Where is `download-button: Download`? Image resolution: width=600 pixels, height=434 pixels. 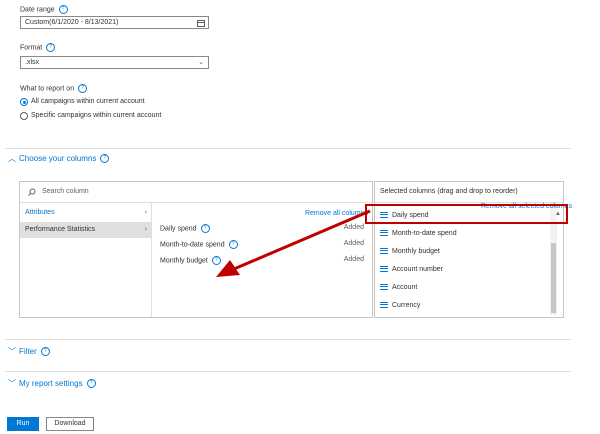 download-button: Download is located at coordinates (70, 424).